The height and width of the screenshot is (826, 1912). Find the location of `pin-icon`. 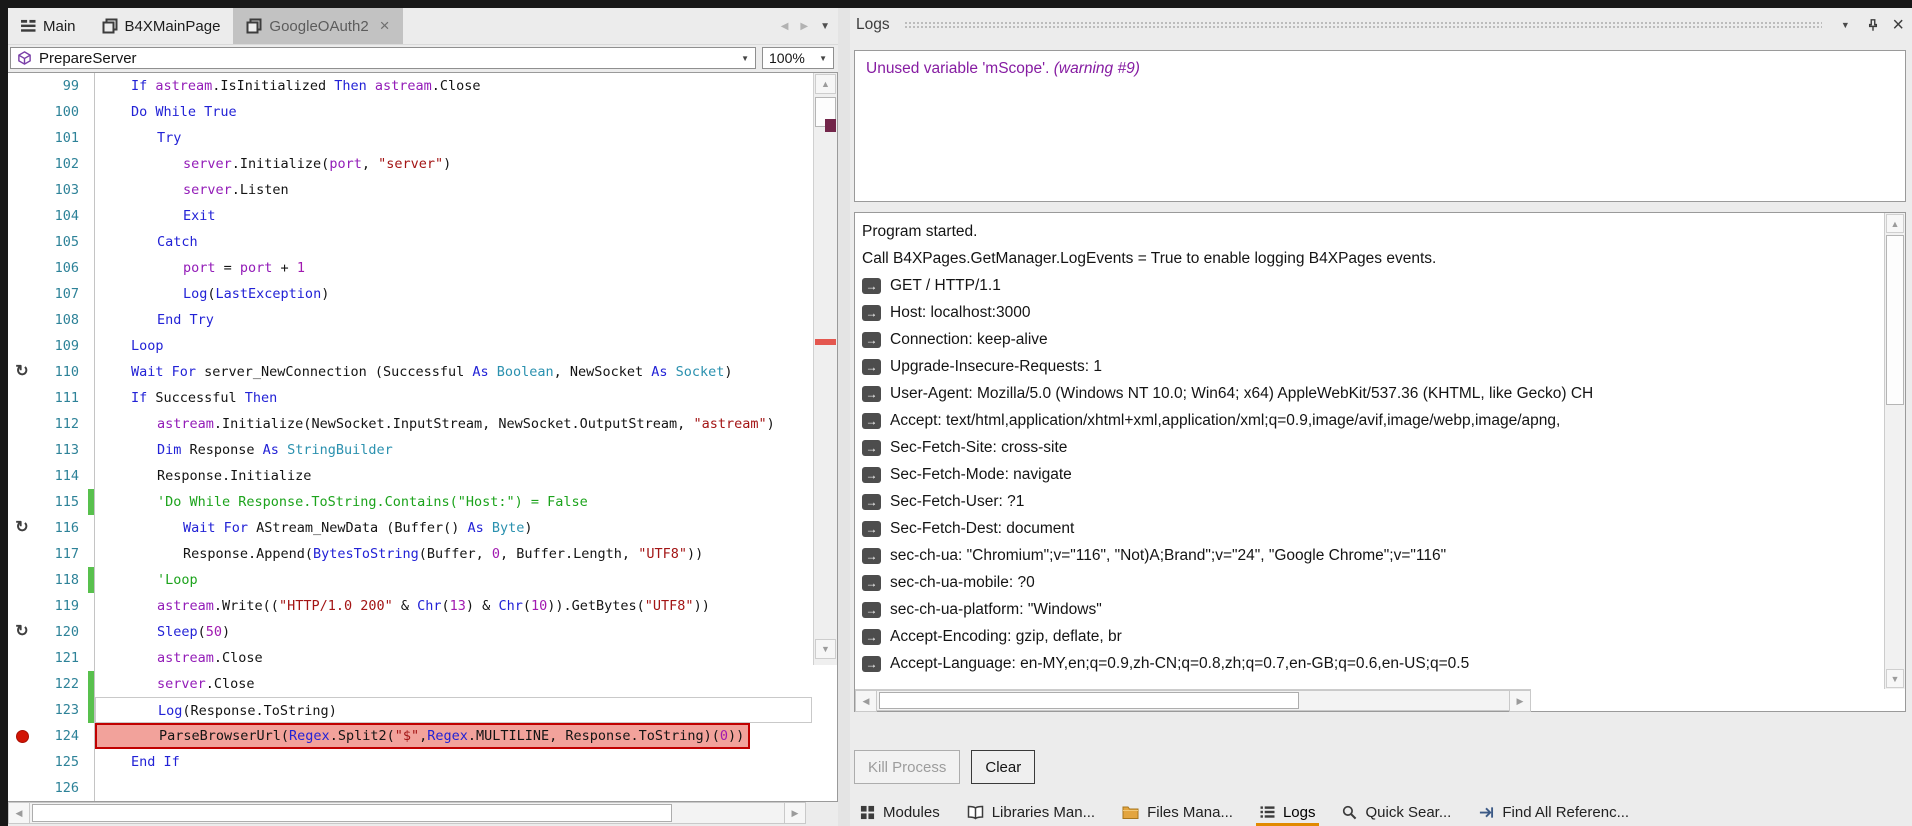

pin-icon is located at coordinates (1873, 25).